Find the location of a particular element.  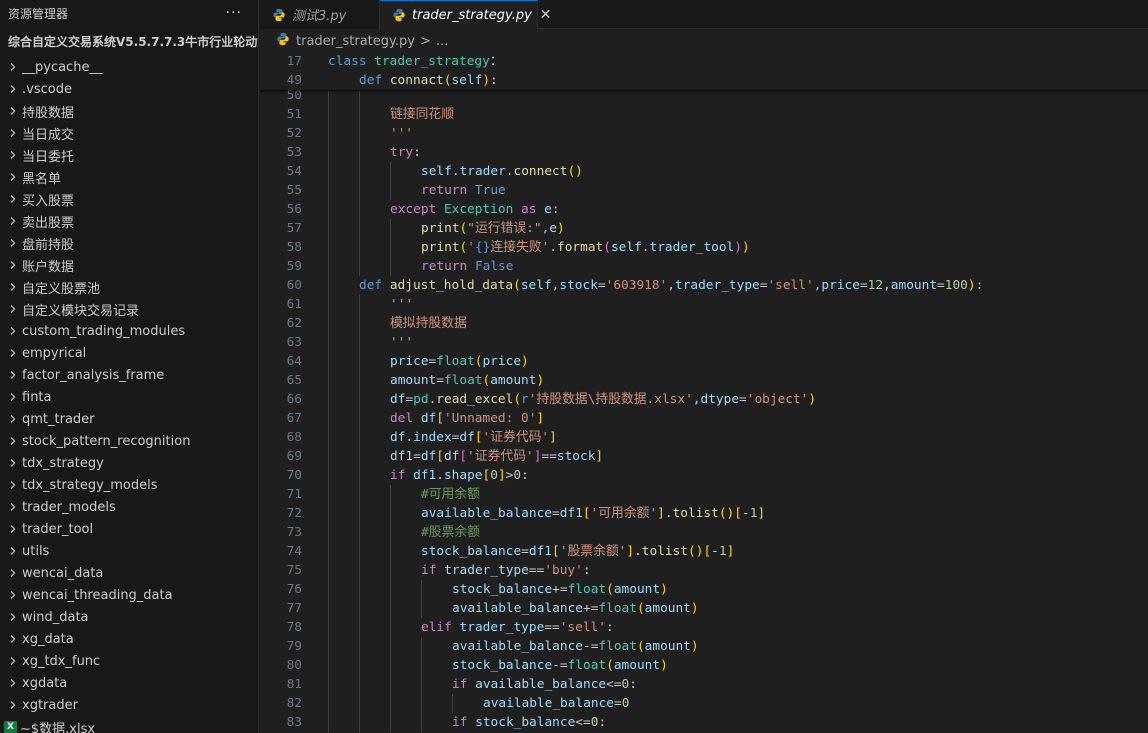

code-line: 76 stock_balance+=float(amount) is located at coordinates (704, 589).